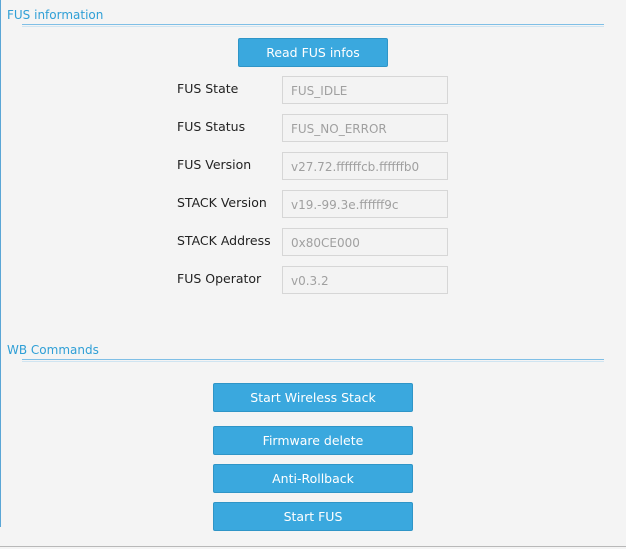 The width and height of the screenshot is (626, 549). Describe the element at coordinates (219, 278) in the screenshot. I see `fus-operator-label: FUS Operator` at that location.